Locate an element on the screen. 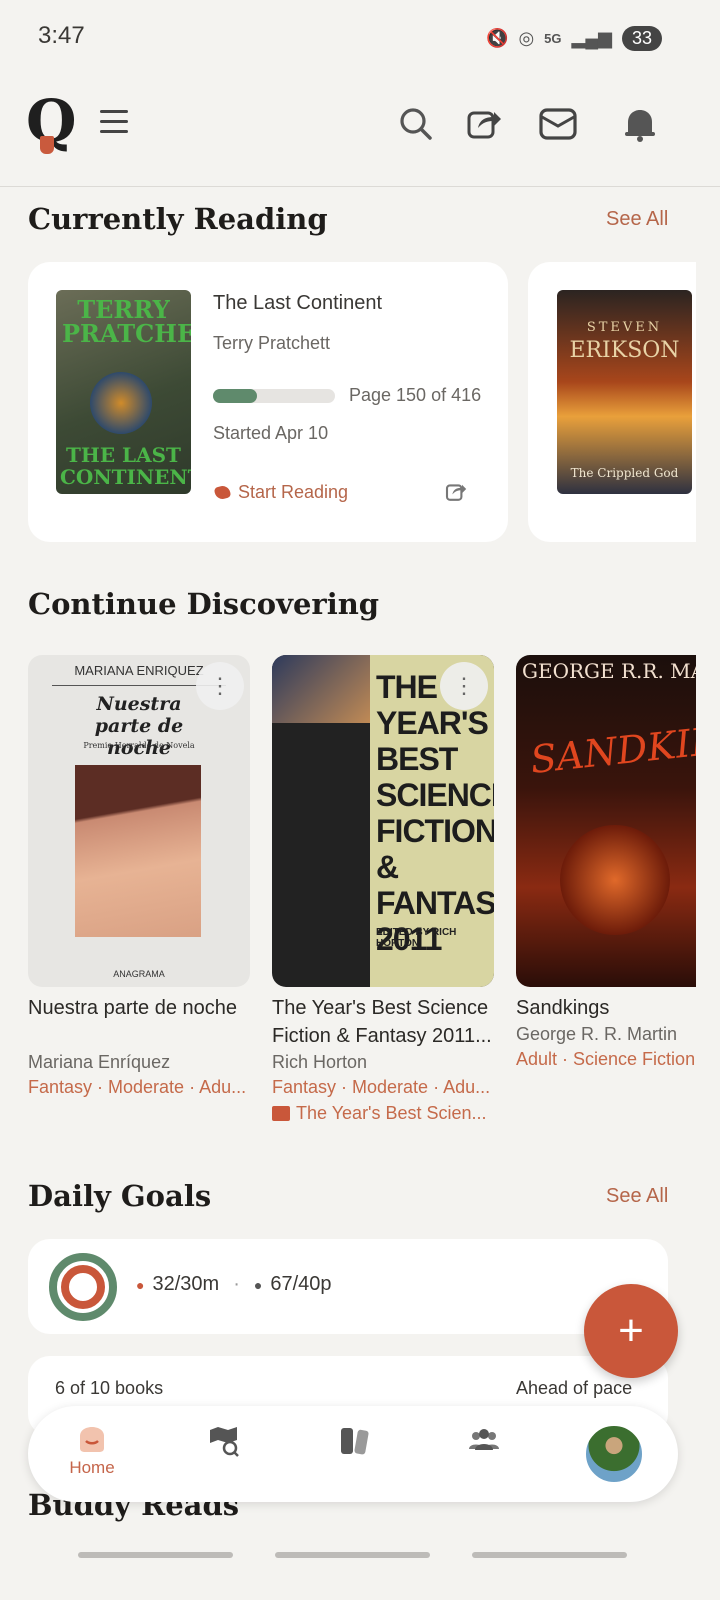 The width and height of the screenshot is (720, 1600). minutes-goal: 32/30m is located at coordinates (186, 1284).